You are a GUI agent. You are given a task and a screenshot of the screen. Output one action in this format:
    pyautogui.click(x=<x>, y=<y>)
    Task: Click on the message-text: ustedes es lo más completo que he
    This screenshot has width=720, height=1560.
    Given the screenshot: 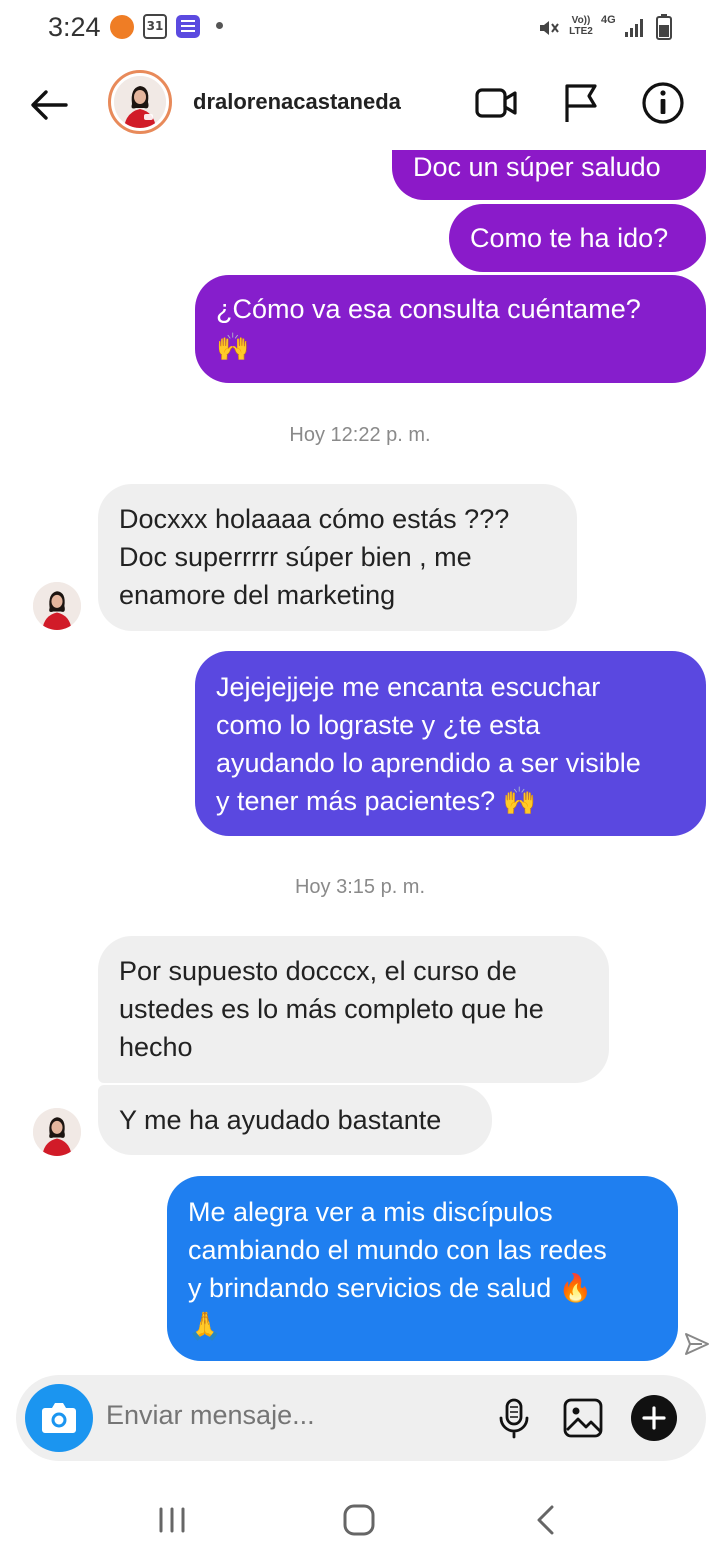 What is the action you would take?
    pyautogui.click(x=331, y=1009)
    